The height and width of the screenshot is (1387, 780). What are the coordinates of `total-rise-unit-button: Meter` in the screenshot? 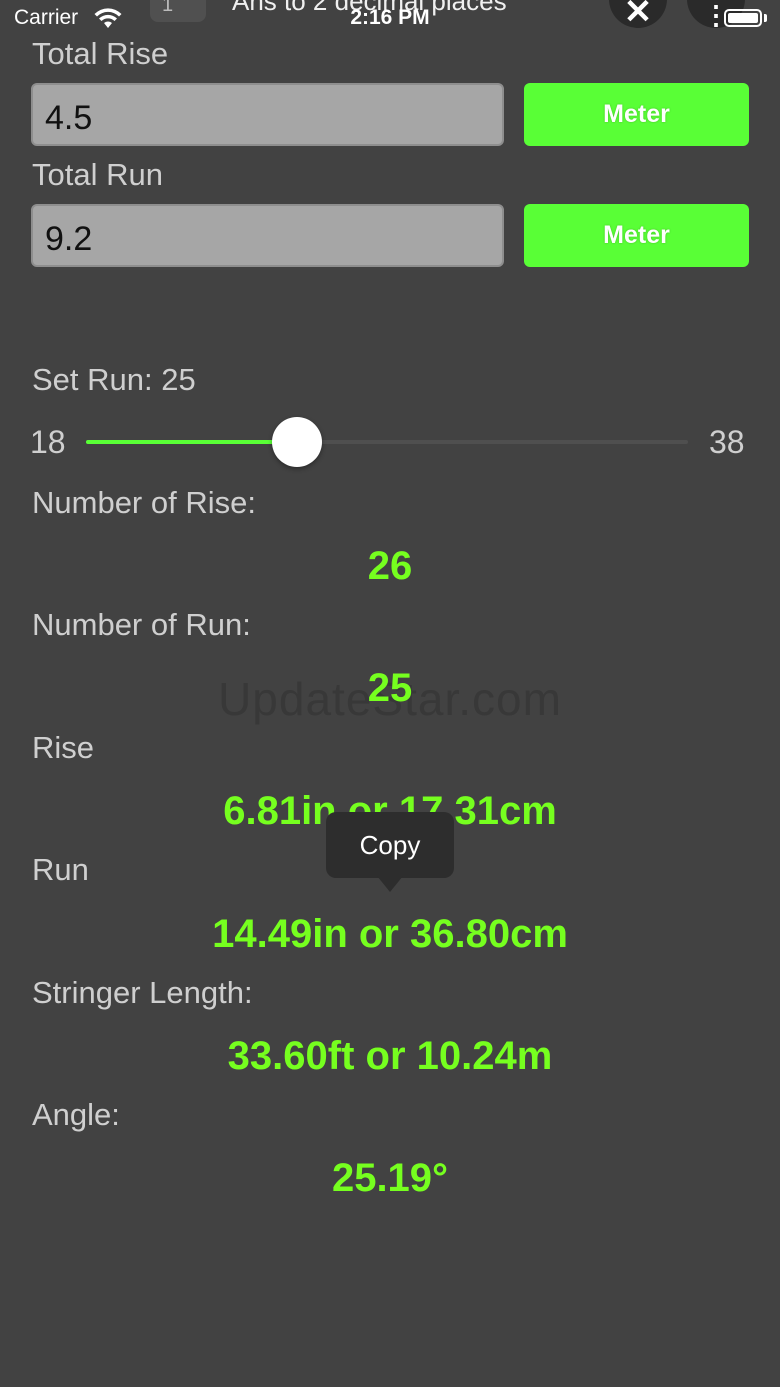 It's located at (636, 114).